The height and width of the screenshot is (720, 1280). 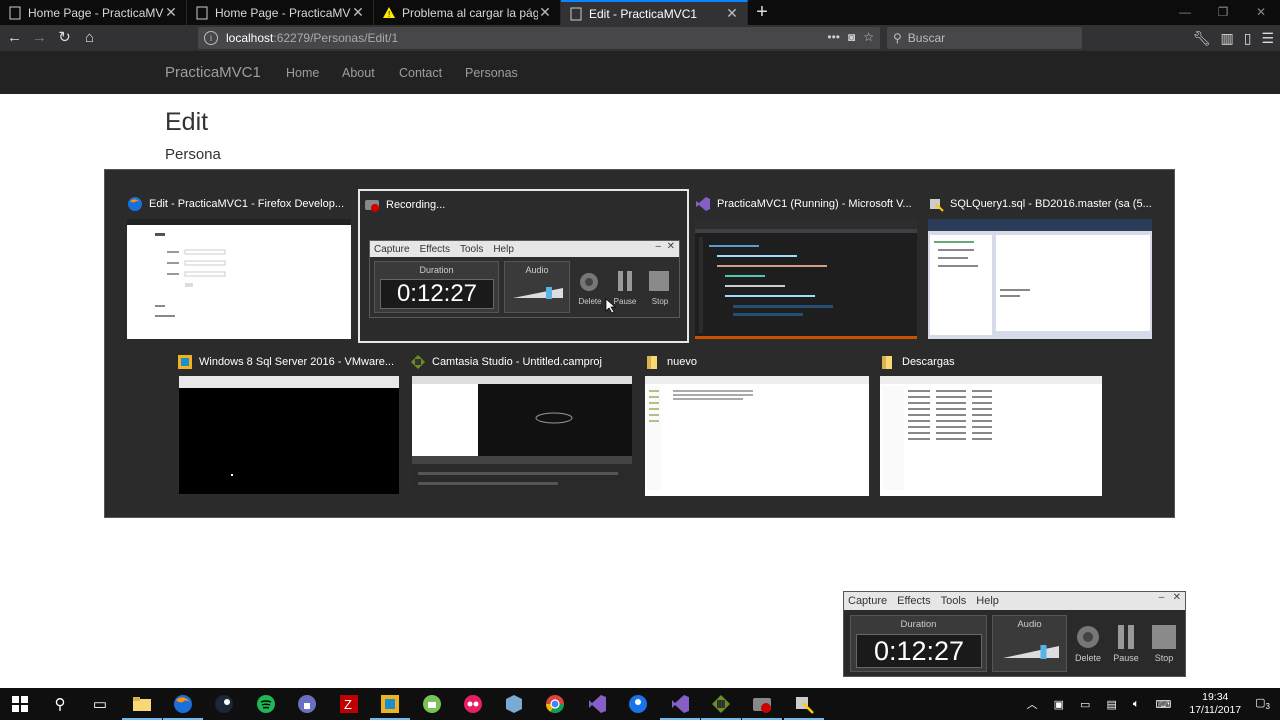 What do you see at coordinates (987, 601) in the screenshot?
I see `menu-help: Help` at bounding box center [987, 601].